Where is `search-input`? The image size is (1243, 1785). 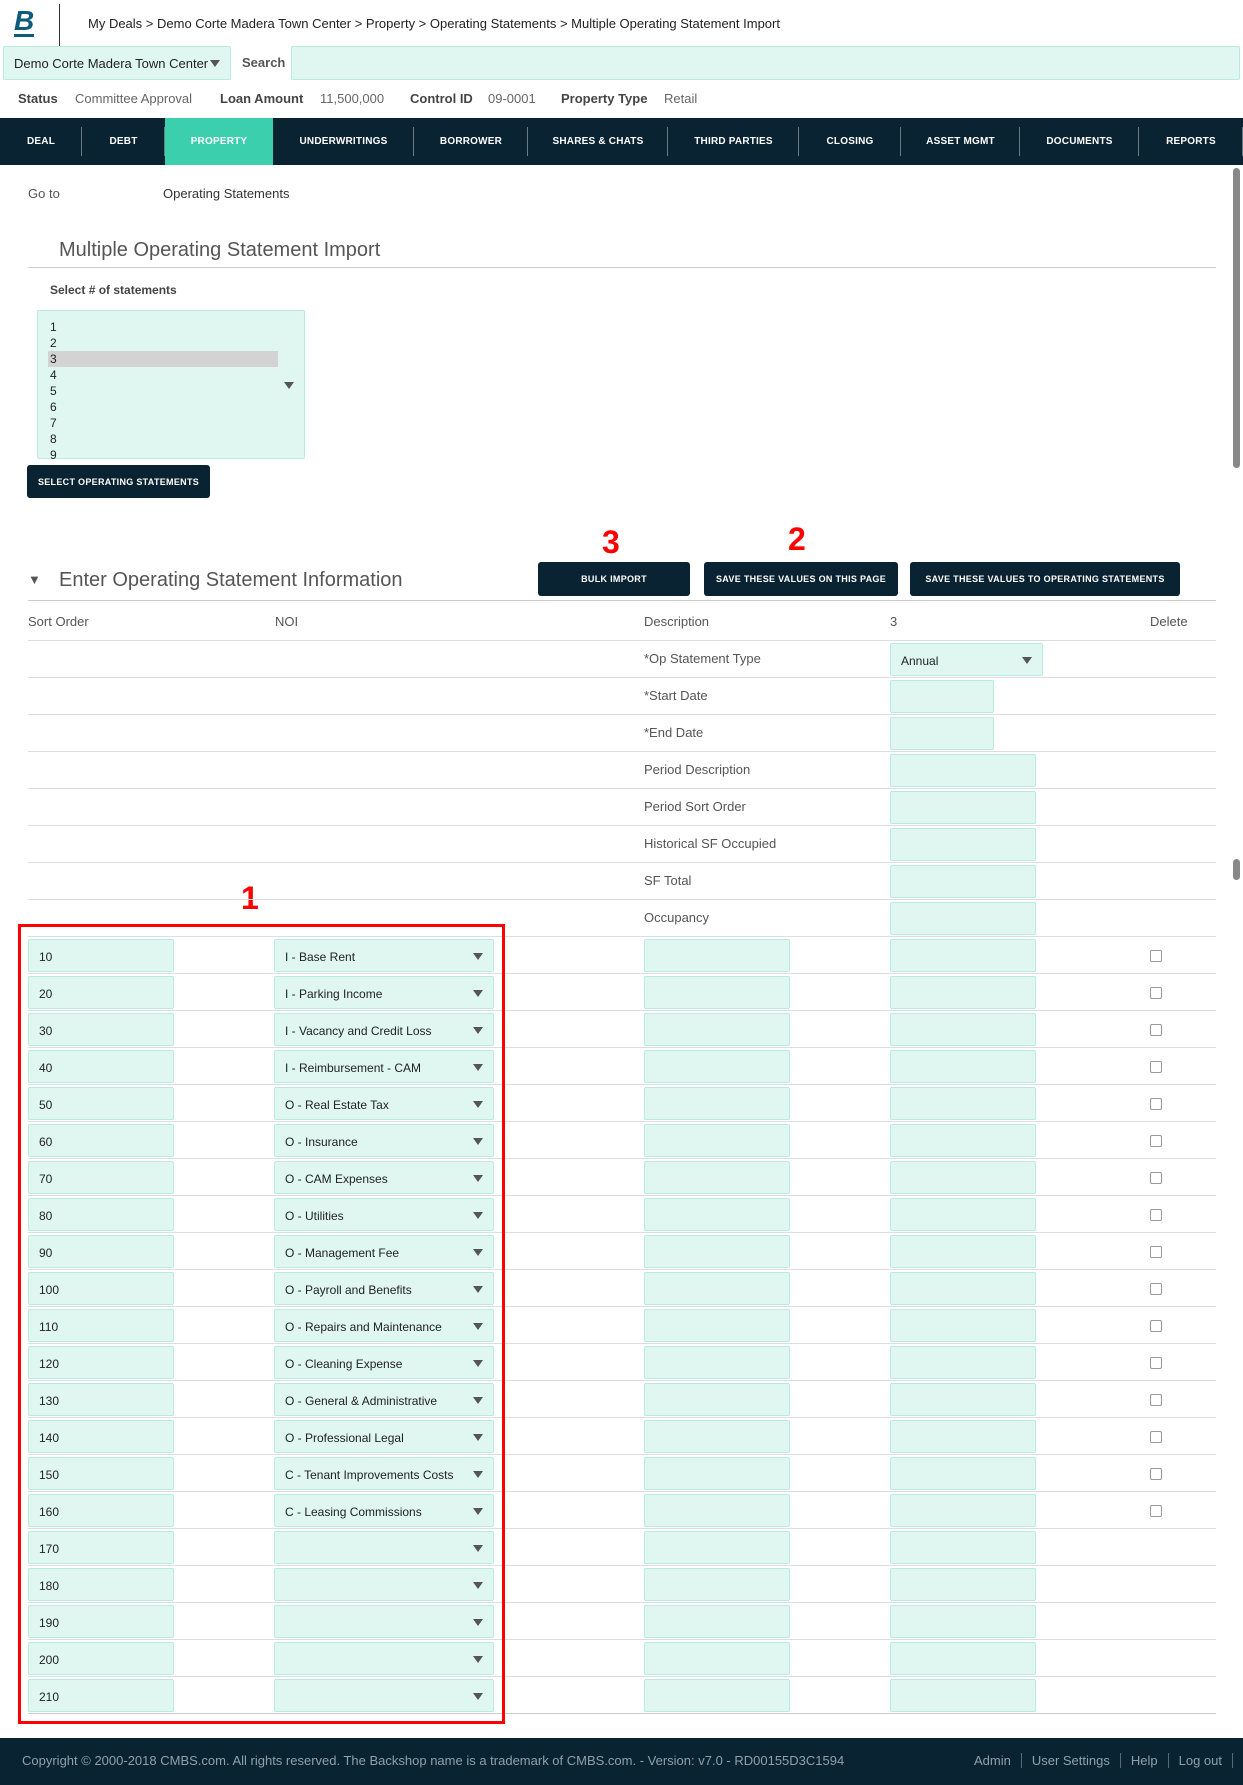 search-input is located at coordinates (765, 63).